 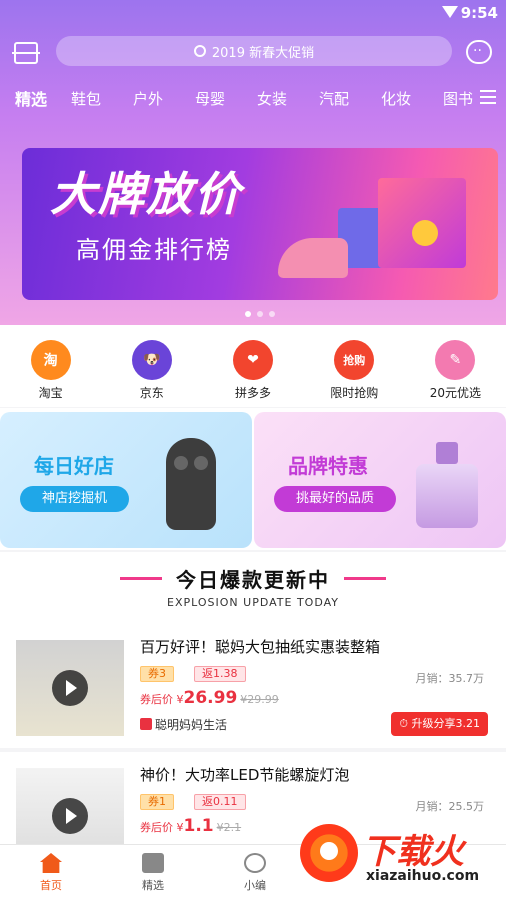 I want to click on quick-link: 🐶 京东, so click(x=151, y=366).